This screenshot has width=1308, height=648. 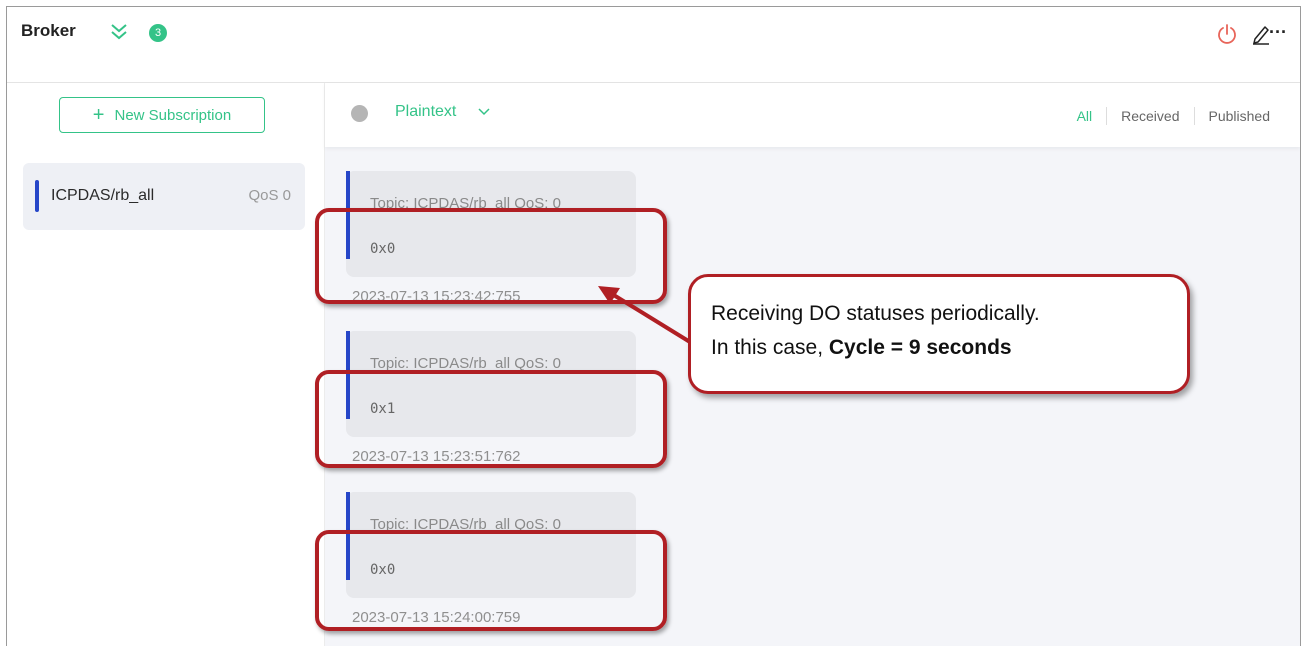 What do you see at coordinates (158, 33) in the screenshot?
I see `connection-count-badge: 3` at bounding box center [158, 33].